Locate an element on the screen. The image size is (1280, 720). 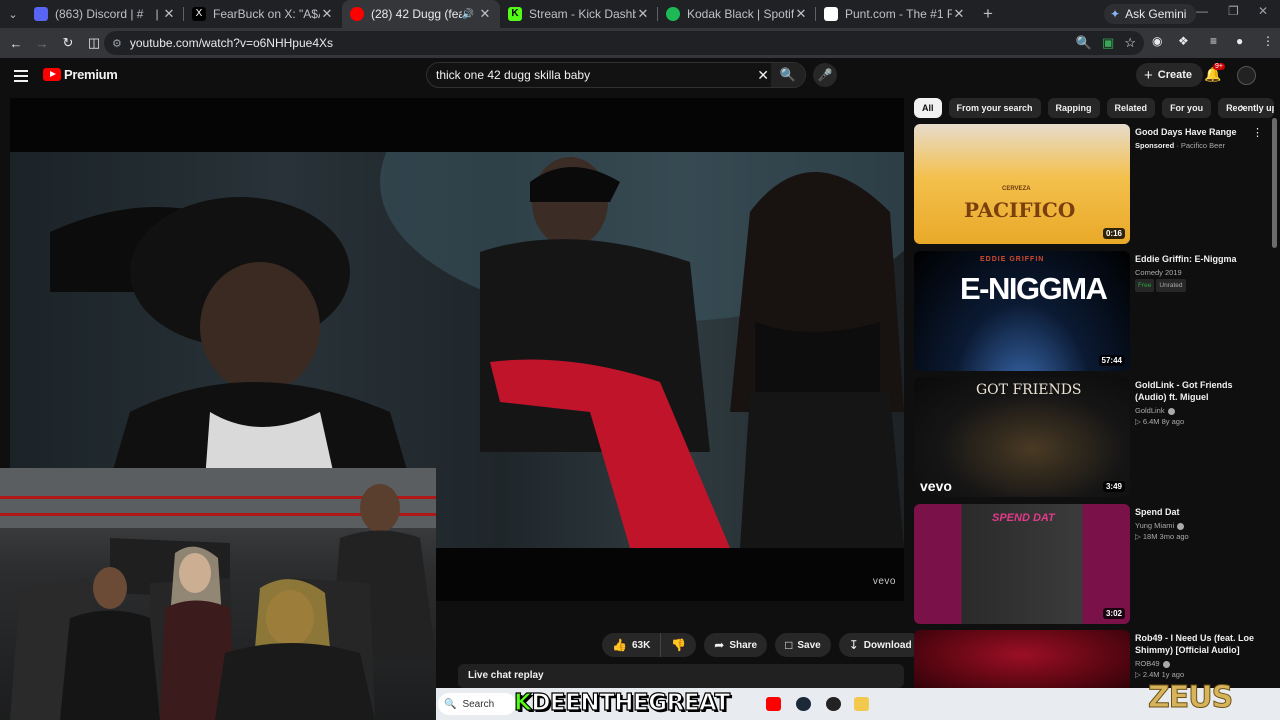
extension-icon: ◉ is located at coordinates (1157, 41).